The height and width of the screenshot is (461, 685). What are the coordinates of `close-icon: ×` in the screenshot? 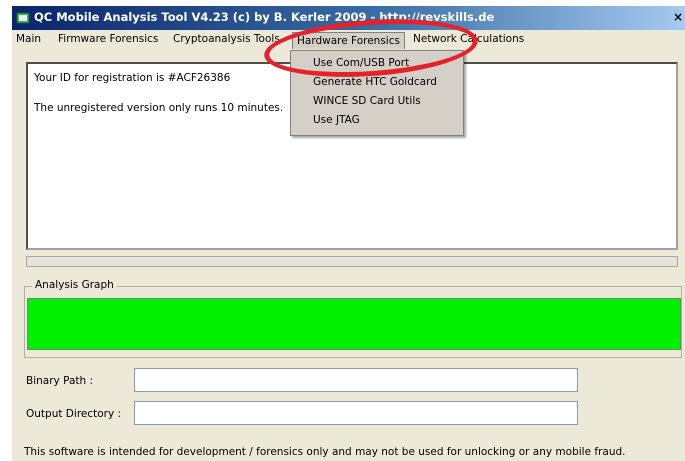 It's located at (678, 17).